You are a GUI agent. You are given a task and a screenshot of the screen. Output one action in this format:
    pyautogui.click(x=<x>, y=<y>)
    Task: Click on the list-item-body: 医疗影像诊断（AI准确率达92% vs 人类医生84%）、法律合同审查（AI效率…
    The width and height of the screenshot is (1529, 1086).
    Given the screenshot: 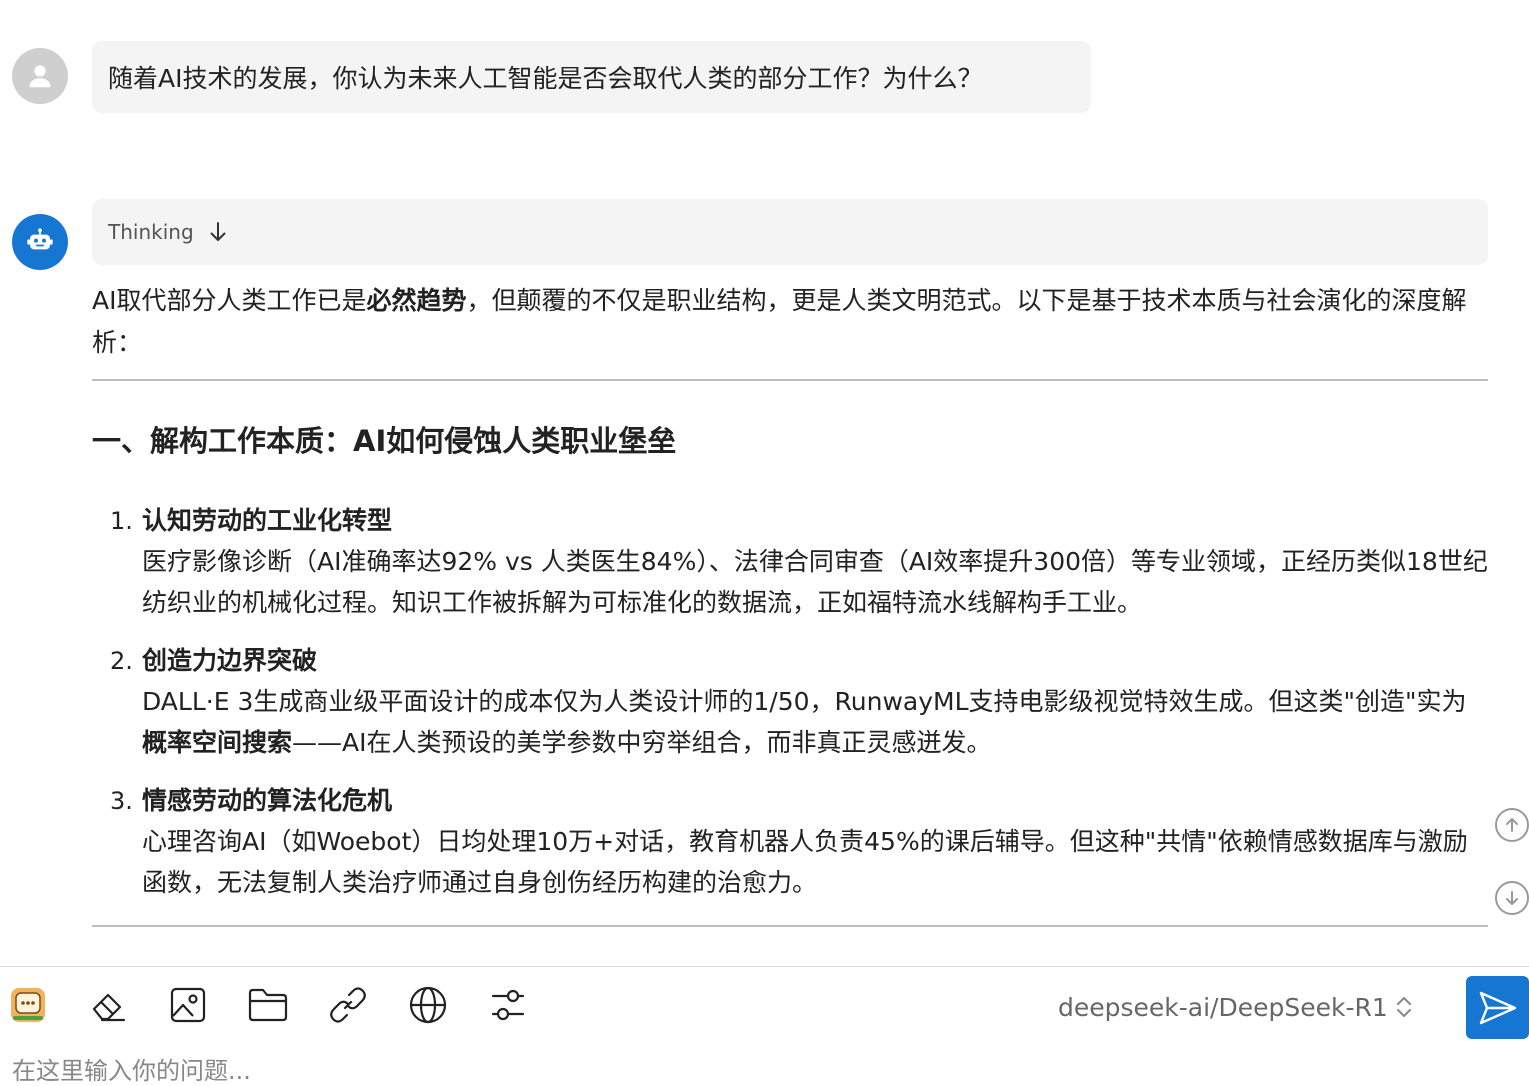 What is the action you would take?
    pyautogui.click(x=815, y=582)
    